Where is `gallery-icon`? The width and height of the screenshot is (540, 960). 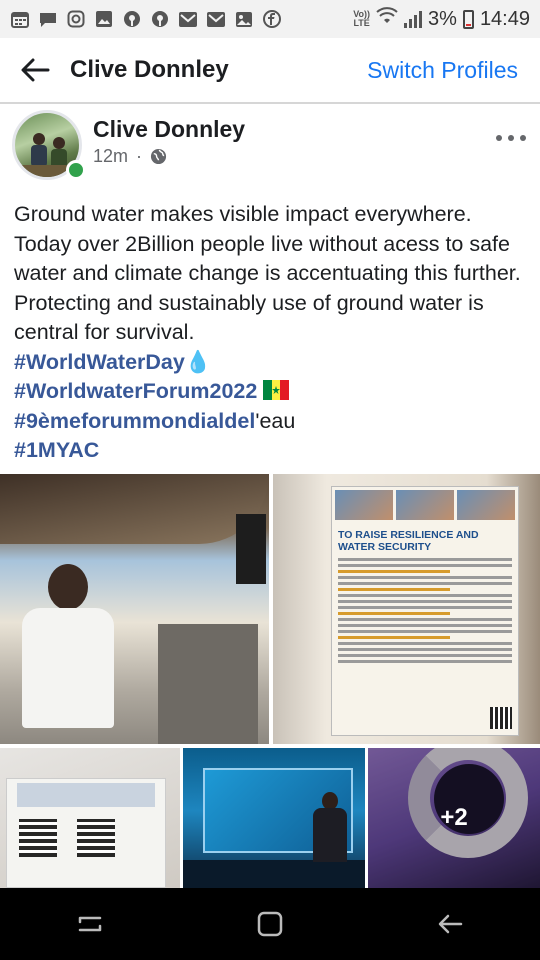 gallery-icon is located at coordinates (104, 19).